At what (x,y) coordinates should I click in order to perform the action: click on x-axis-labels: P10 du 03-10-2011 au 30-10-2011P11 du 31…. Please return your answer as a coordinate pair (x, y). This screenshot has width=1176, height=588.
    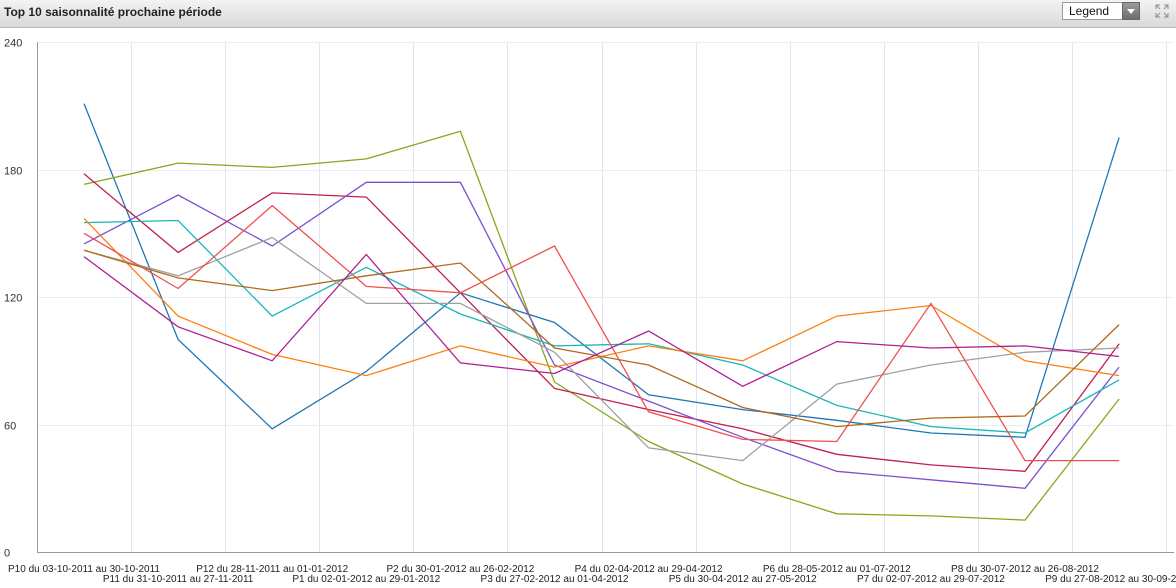
    Looking at the image, I should click on (592, 574).